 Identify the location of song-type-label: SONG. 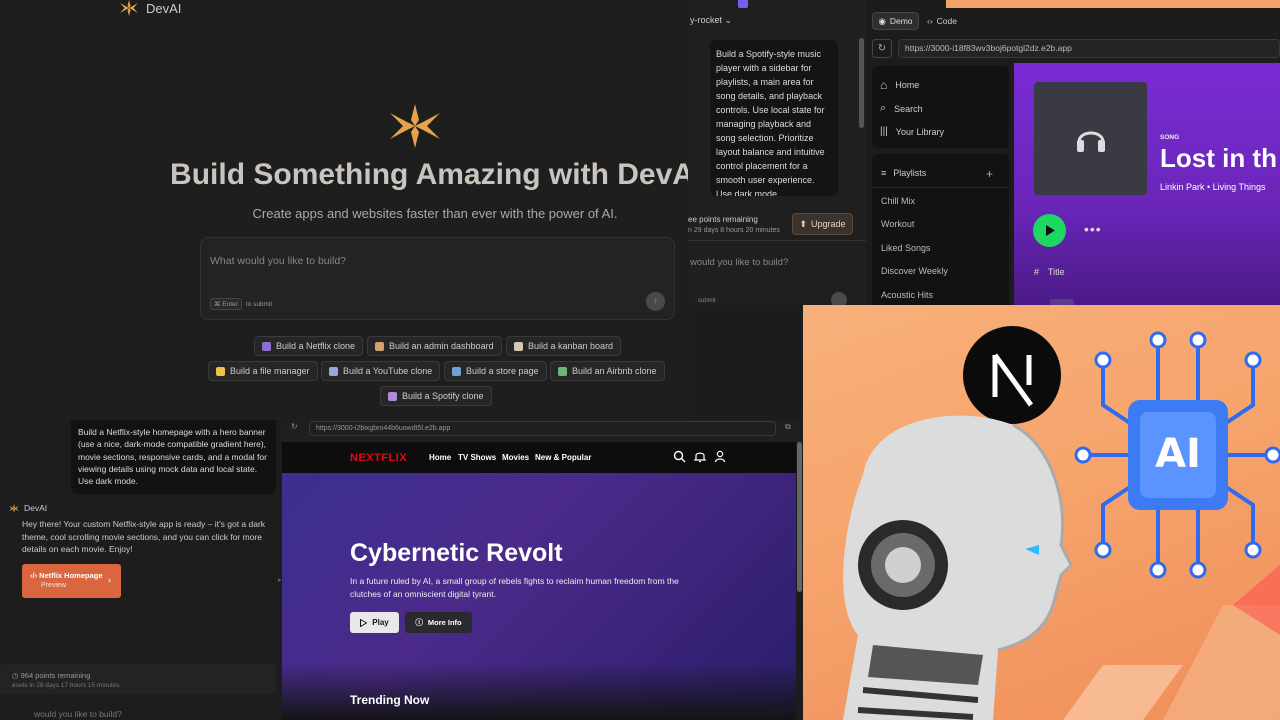
(1170, 137).